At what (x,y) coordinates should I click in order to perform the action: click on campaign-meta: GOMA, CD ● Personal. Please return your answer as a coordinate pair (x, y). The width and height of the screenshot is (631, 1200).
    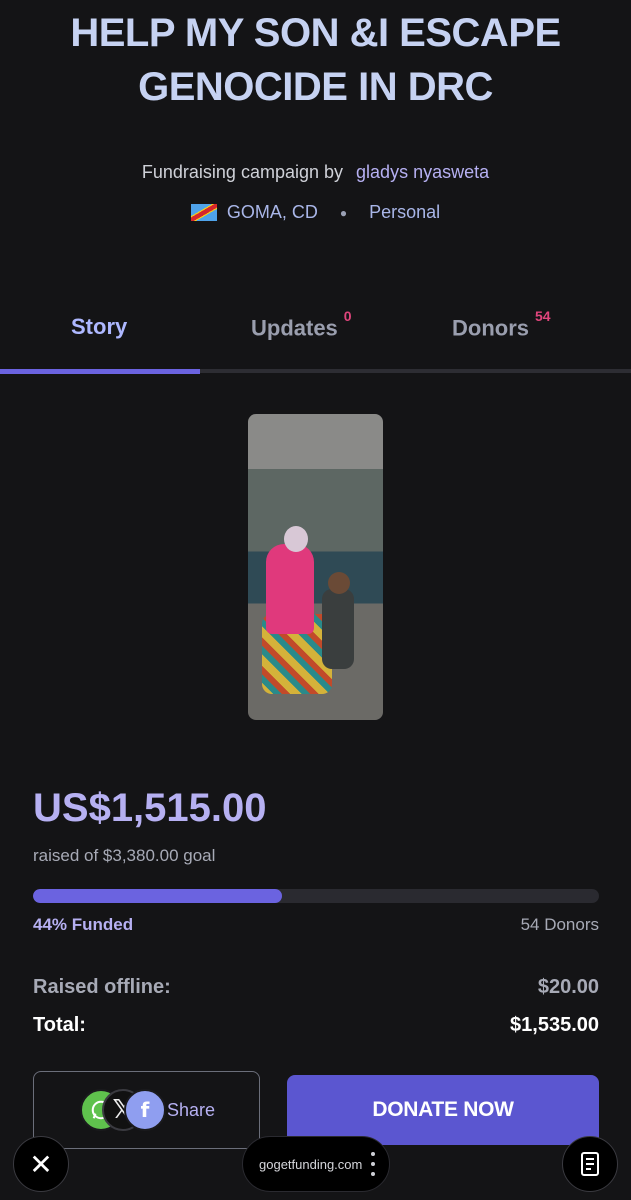
    Looking at the image, I should click on (315, 212).